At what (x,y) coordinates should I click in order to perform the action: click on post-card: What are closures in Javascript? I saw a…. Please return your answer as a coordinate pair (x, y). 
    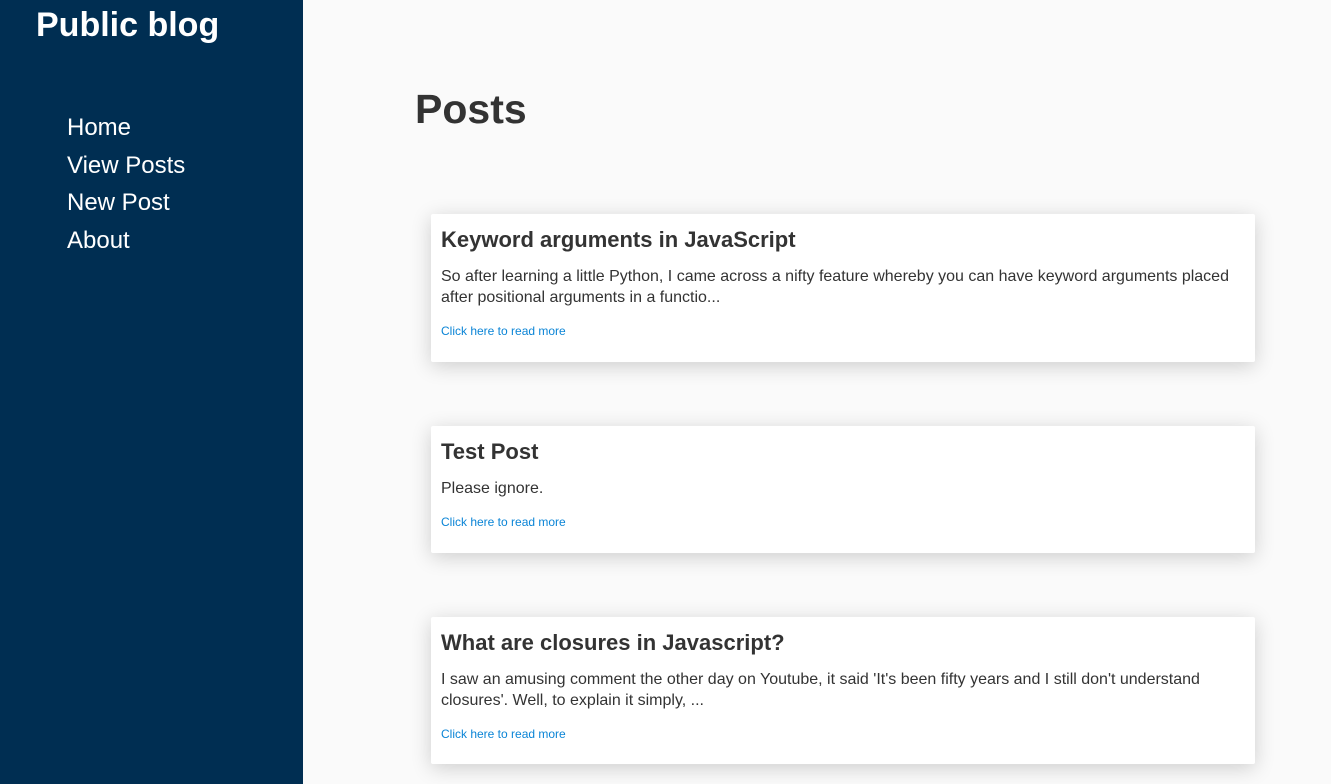
    Looking at the image, I should click on (843, 690).